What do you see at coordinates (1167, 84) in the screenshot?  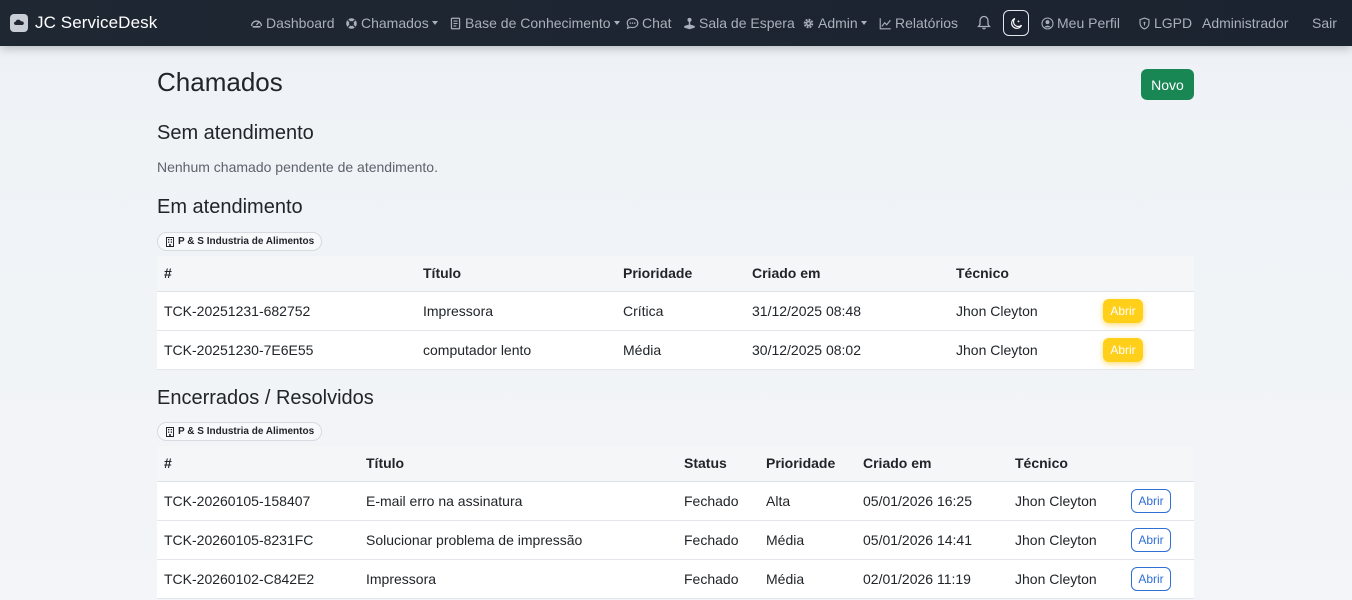 I see `new-ticket-button: Novo` at bounding box center [1167, 84].